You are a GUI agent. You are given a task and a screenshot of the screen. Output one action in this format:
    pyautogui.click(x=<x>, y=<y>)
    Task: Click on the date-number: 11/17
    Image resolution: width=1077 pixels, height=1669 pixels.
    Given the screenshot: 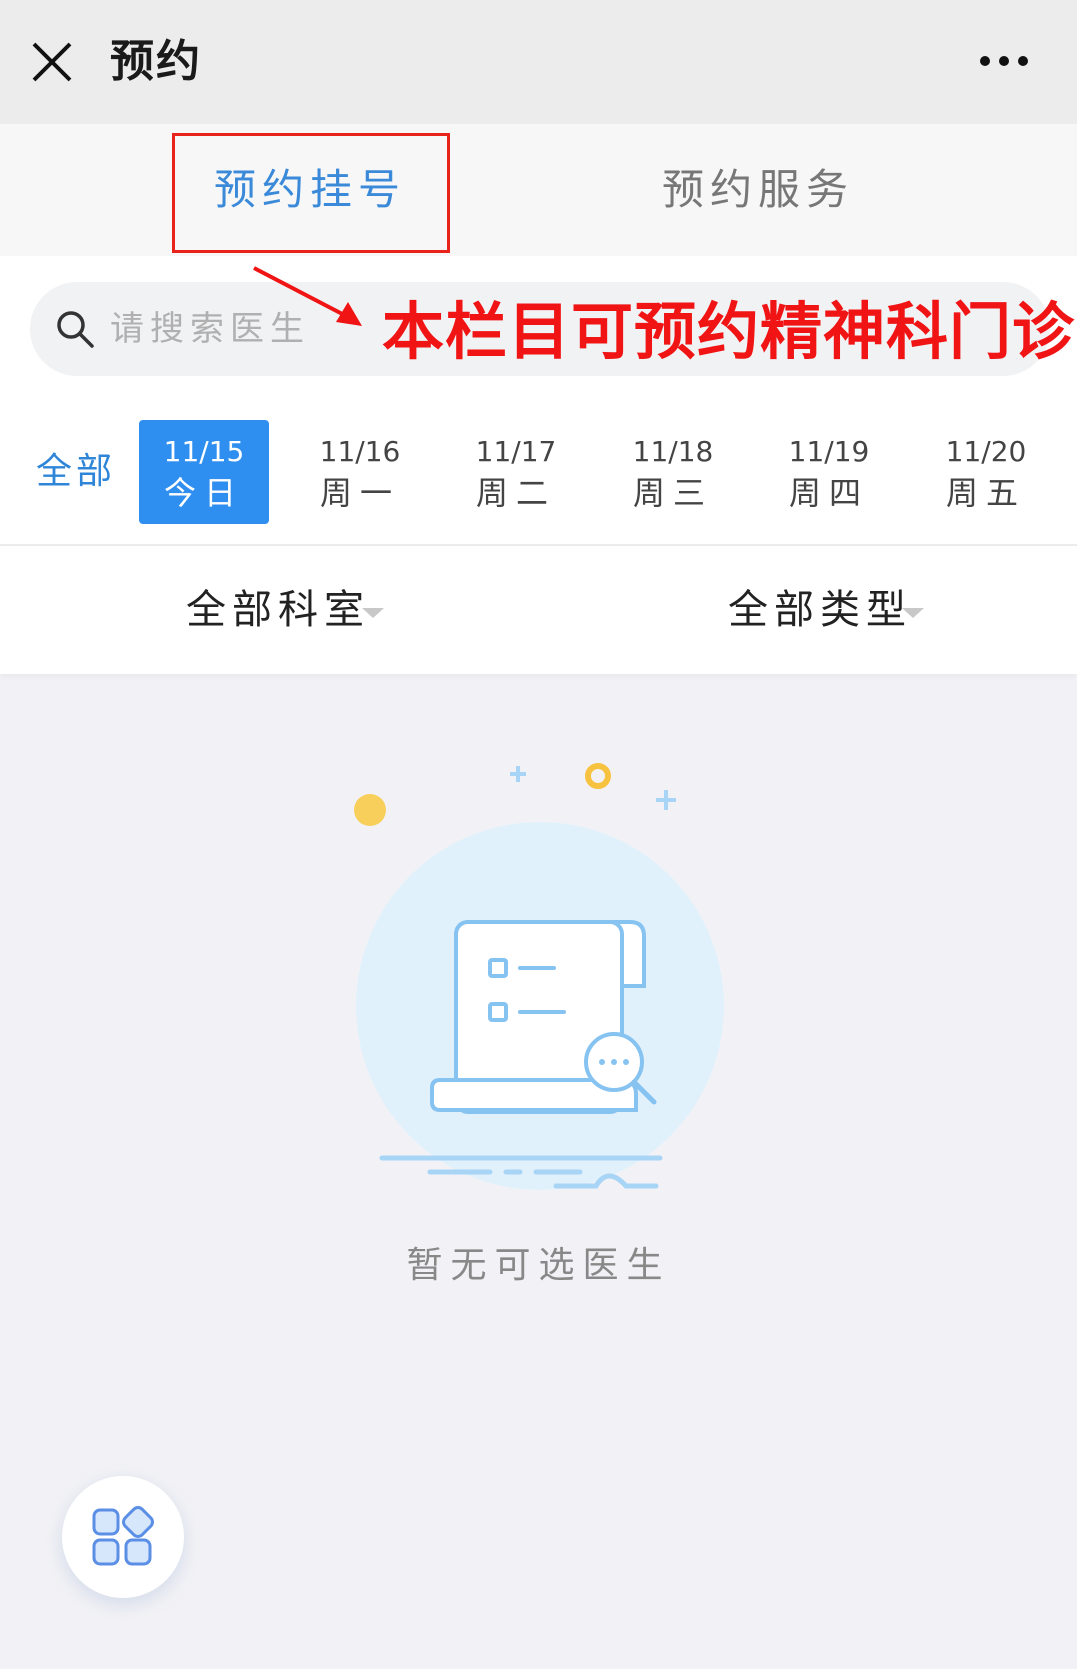 What is the action you would take?
    pyautogui.click(x=516, y=451)
    